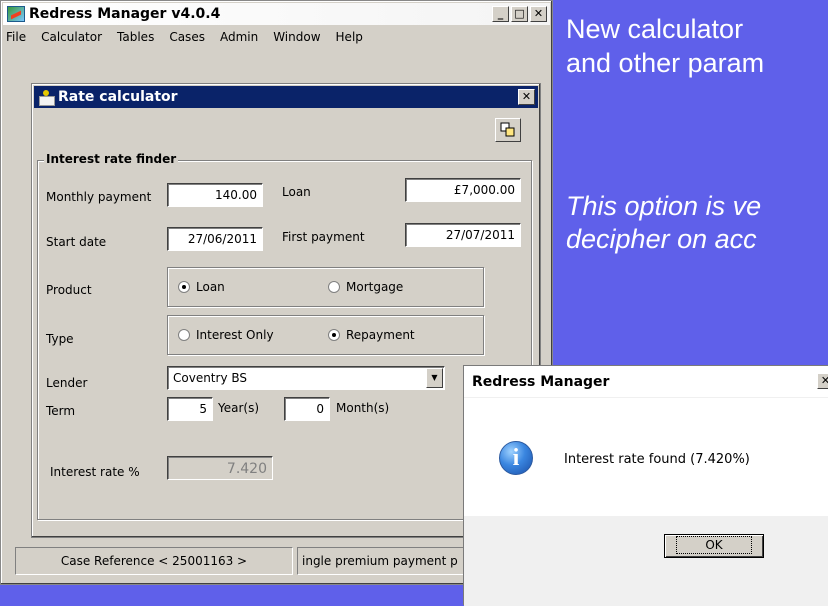 Image resolution: width=828 pixels, height=606 pixels. What do you see at coordinates (16, 14) in the screenshot?
I see `app-logo-icon` at bounding box center [16, 14].